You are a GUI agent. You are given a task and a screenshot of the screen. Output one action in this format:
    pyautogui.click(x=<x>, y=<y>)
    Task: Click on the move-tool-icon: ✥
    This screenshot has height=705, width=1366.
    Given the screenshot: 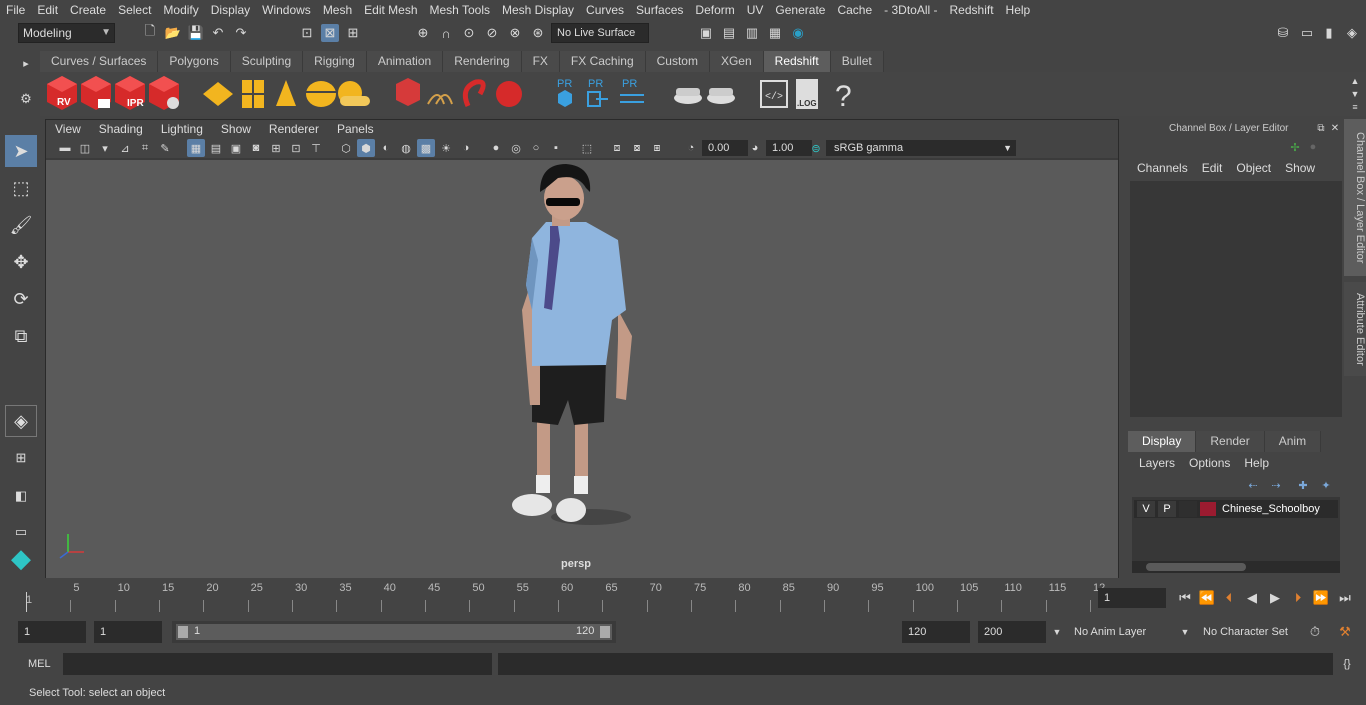 What is the action you would take?
    pyautogui.click(x=21, y=262)
    